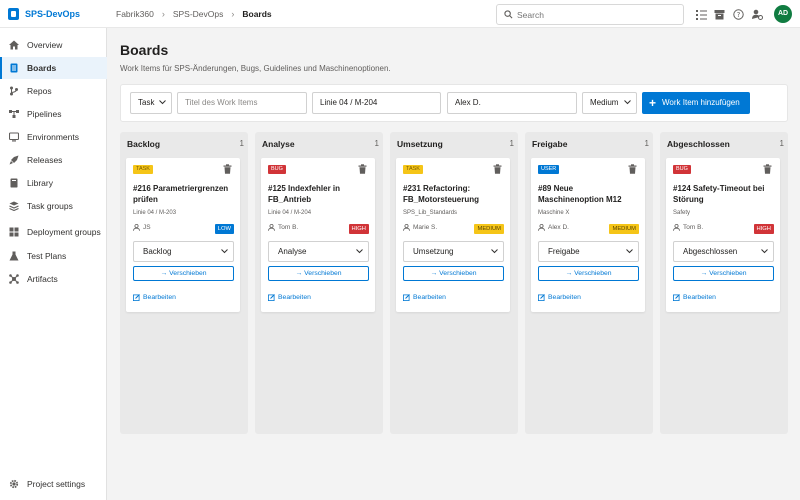 This screenshot has height=500, width=800. Describe the element at coordinates (183, 251) in the screenshot. I see `status-select: Backlog` at that location.